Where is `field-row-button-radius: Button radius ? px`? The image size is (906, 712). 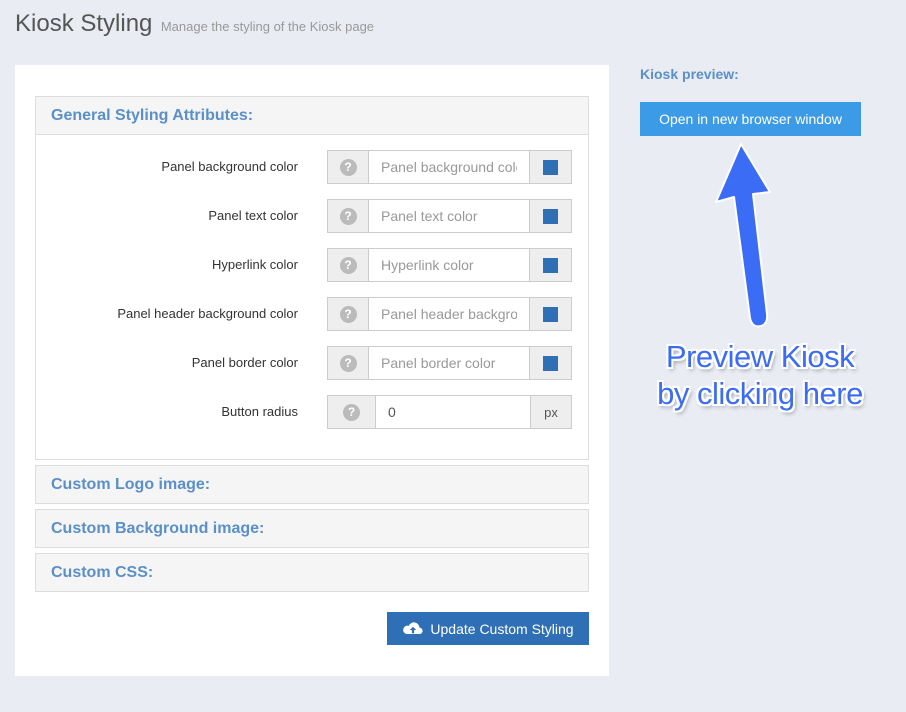
field-row-button-radius: Button radius ? px is located at coordinates (312, 412).